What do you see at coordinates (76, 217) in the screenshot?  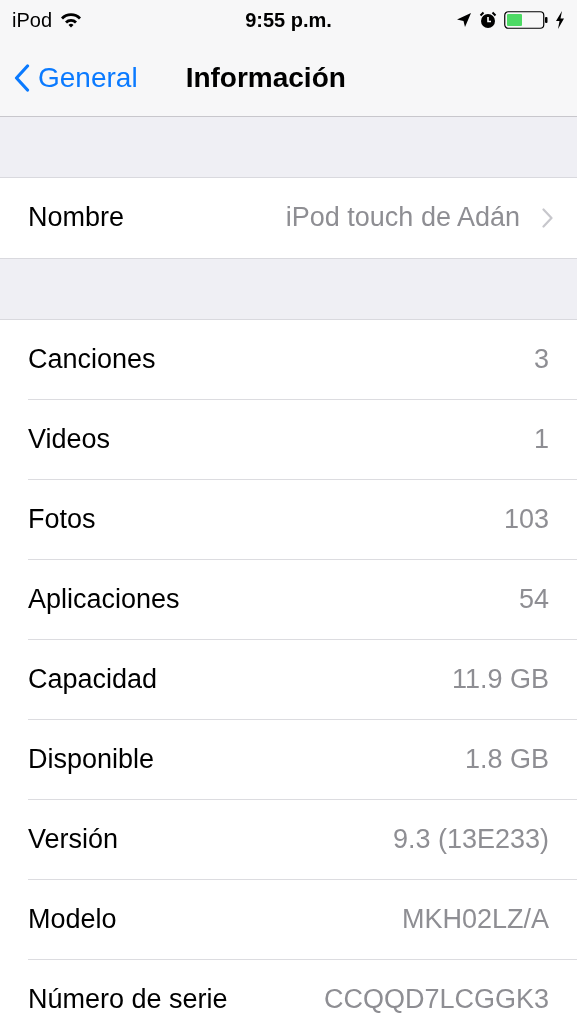 I see `row-label: Nombre` at bounding box center [76, 217].